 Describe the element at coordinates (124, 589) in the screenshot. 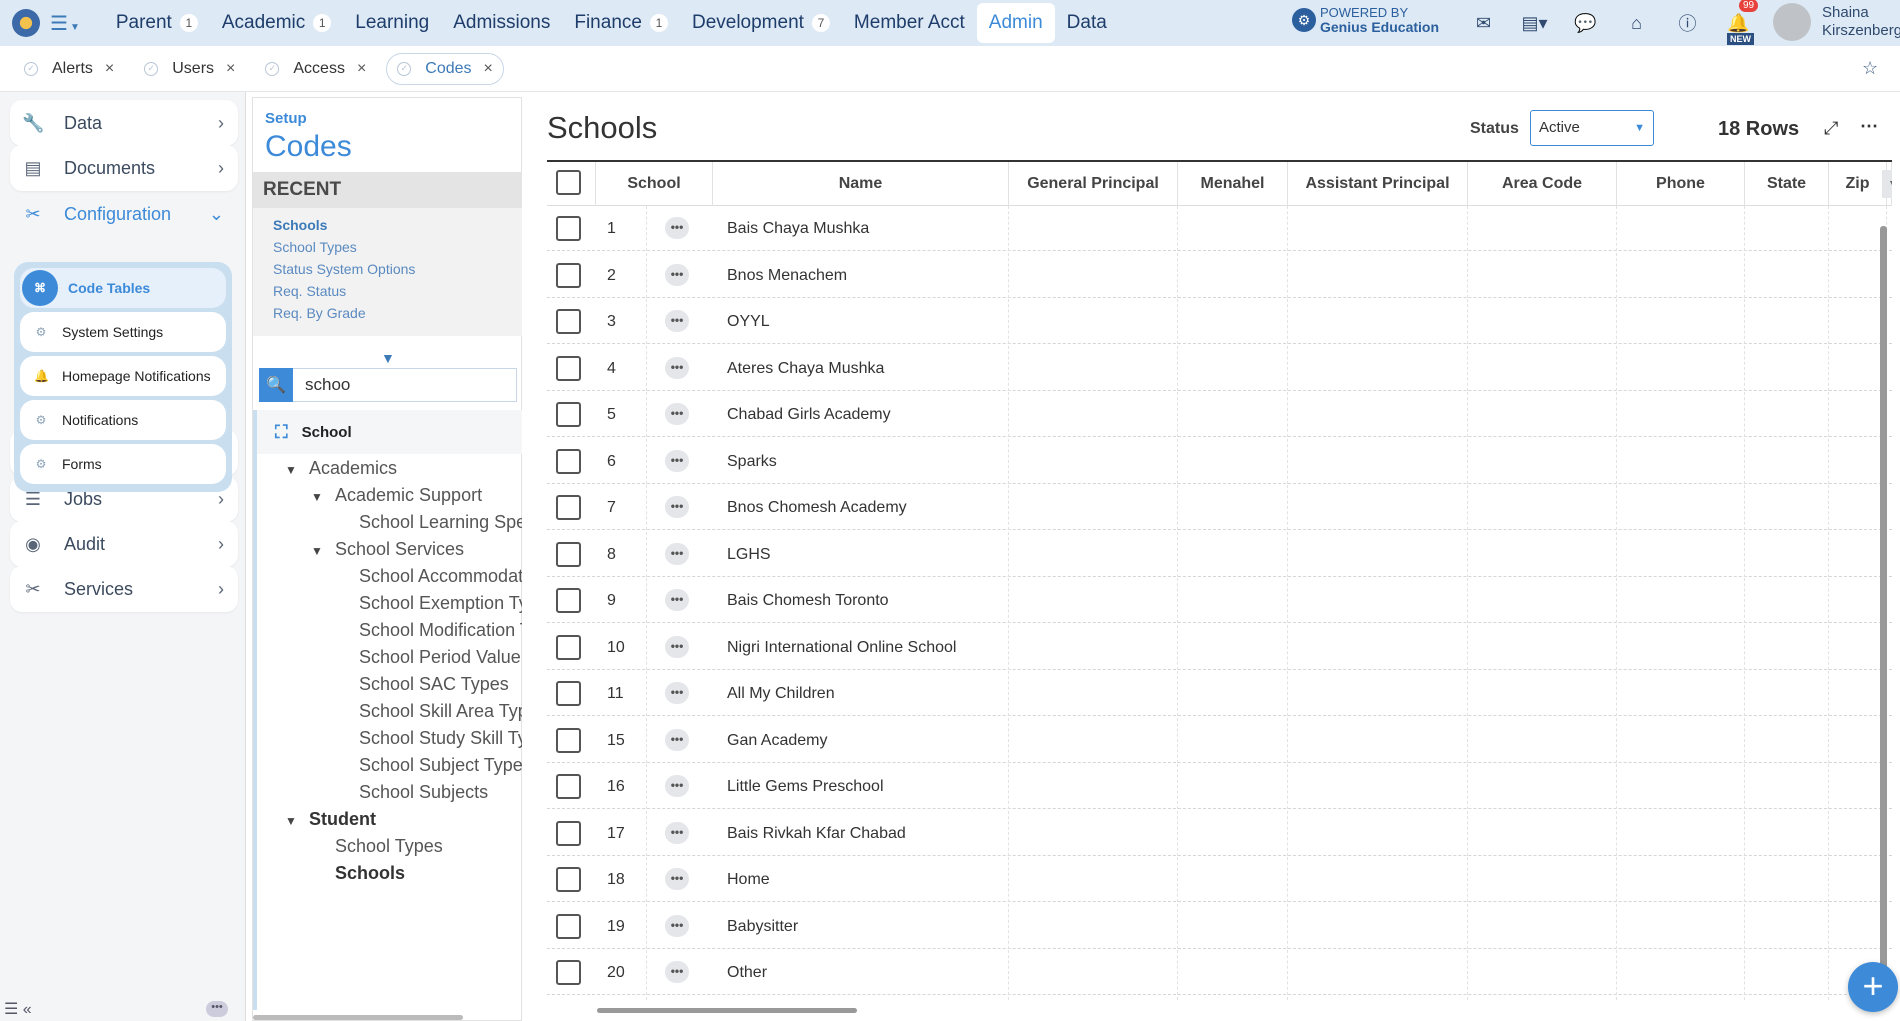

I see `sidebar-item-services: ✂ Services ›` at that location.